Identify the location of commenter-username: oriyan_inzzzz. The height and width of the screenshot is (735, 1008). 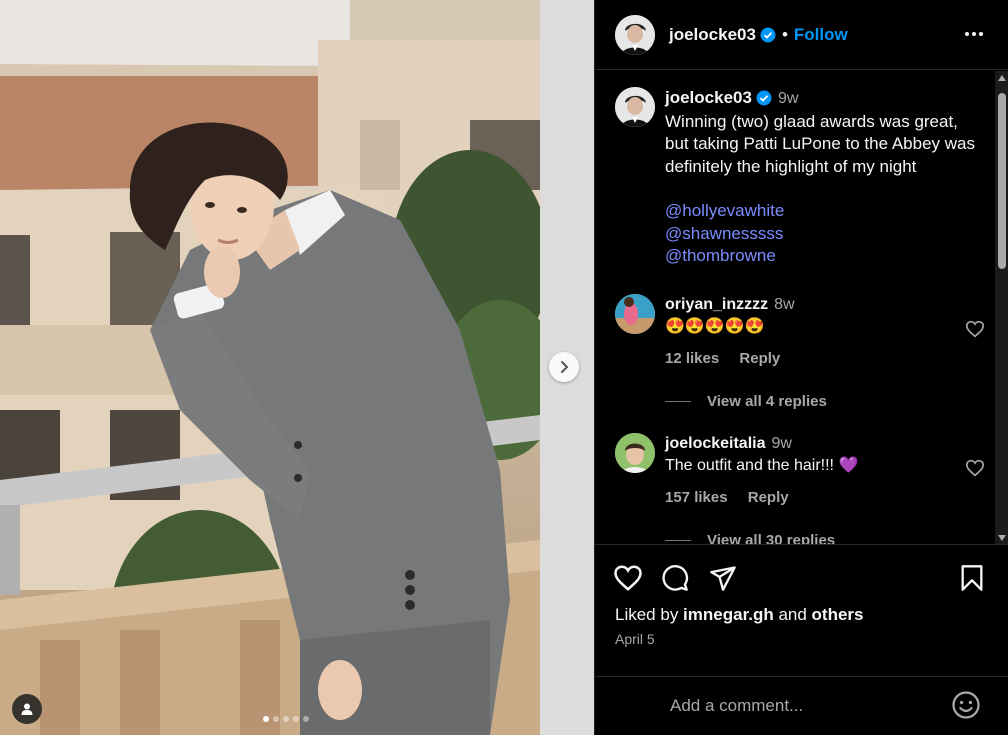
(716, 304).